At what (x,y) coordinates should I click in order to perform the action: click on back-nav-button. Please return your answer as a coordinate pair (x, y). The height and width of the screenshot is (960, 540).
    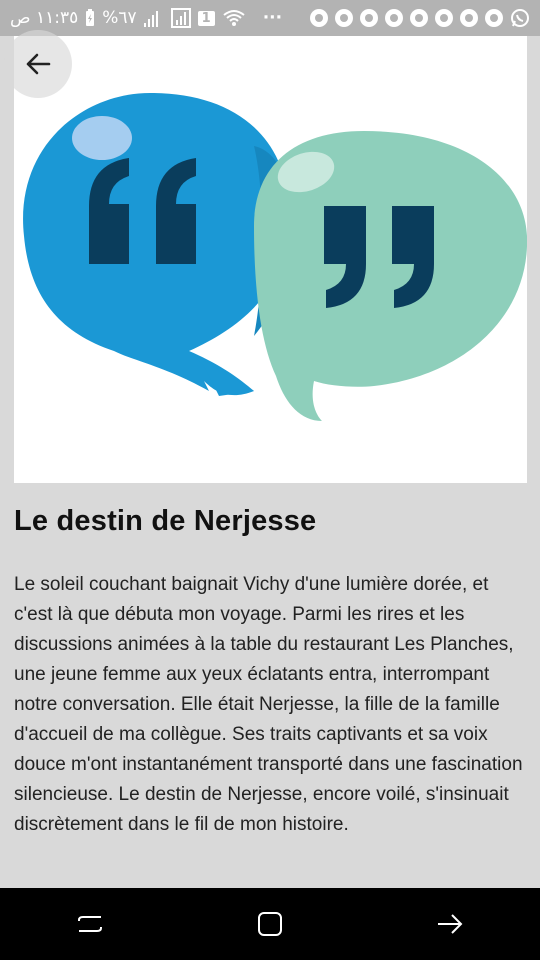
    Looking at the image, I should click on (450, 924).